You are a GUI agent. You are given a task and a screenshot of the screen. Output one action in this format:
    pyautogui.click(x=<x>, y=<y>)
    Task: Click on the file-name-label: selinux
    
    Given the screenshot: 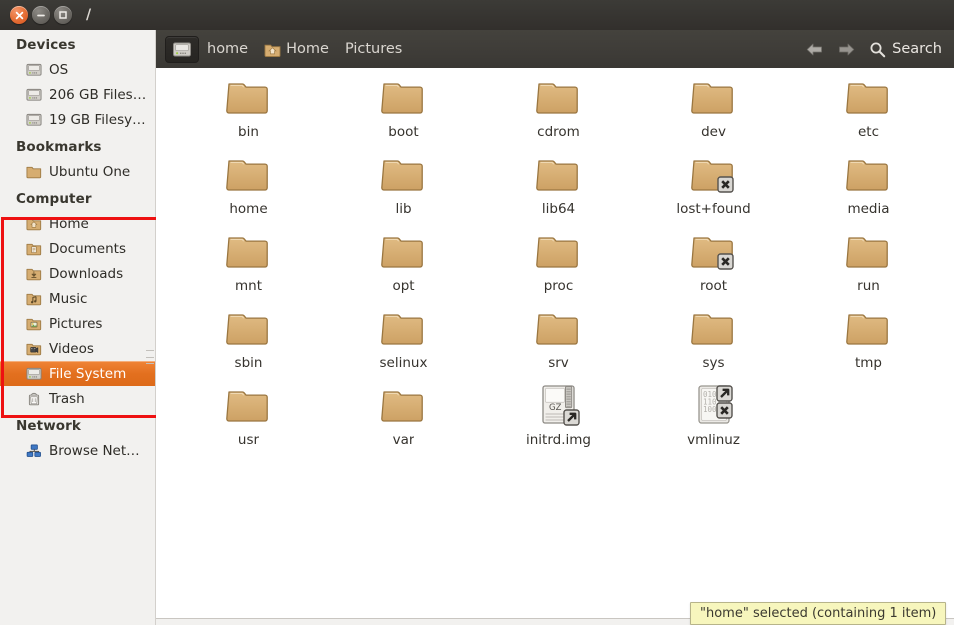 What is the action you would take?
    pyautogui.click(x=403, y=363)
    